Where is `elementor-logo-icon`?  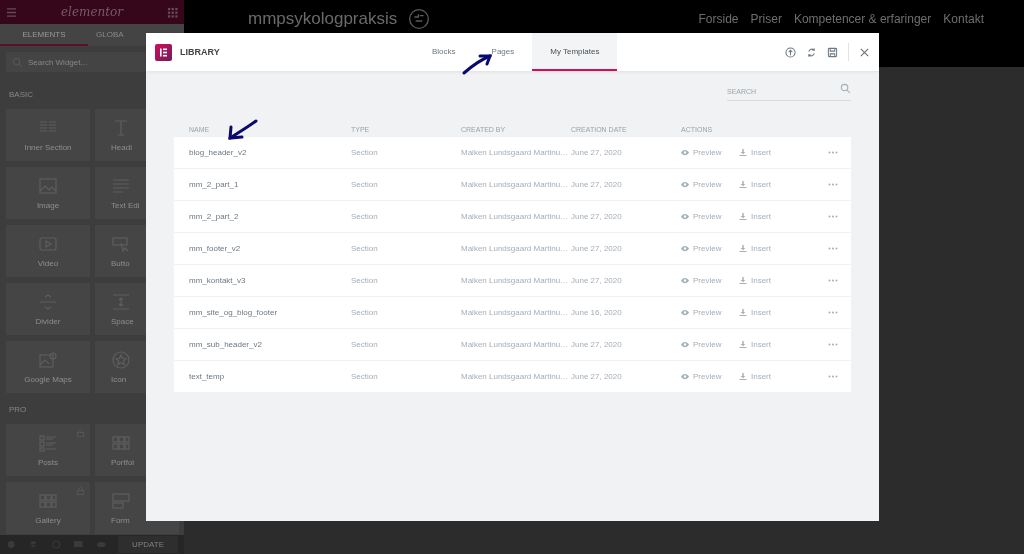 elementor-logo-icon is located at coordinates (163, 52).